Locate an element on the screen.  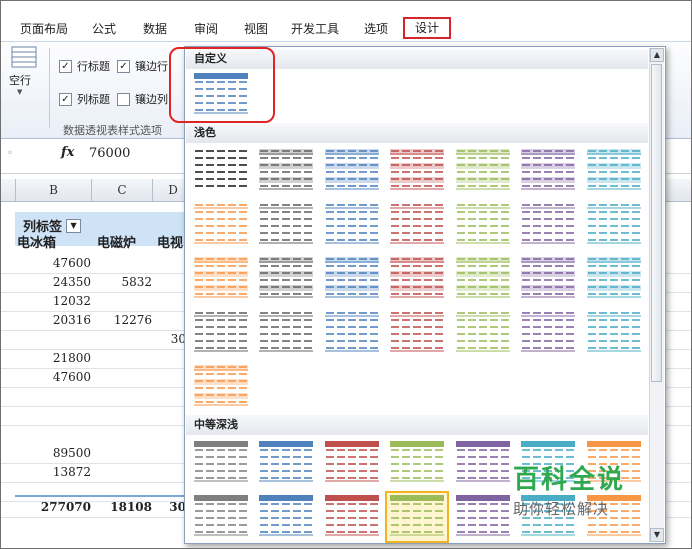
row-headers-checkbox: ✓ 行标题 is located at coordinates (84, 66).